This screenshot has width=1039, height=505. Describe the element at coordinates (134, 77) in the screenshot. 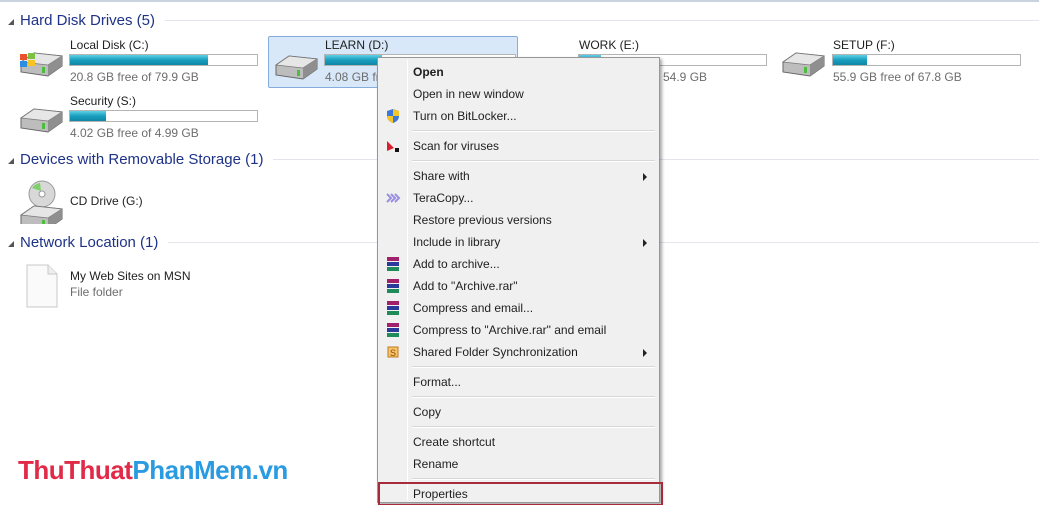

I see `drive-free-space: 20.8 GB free of 79.9 GB` at that location.